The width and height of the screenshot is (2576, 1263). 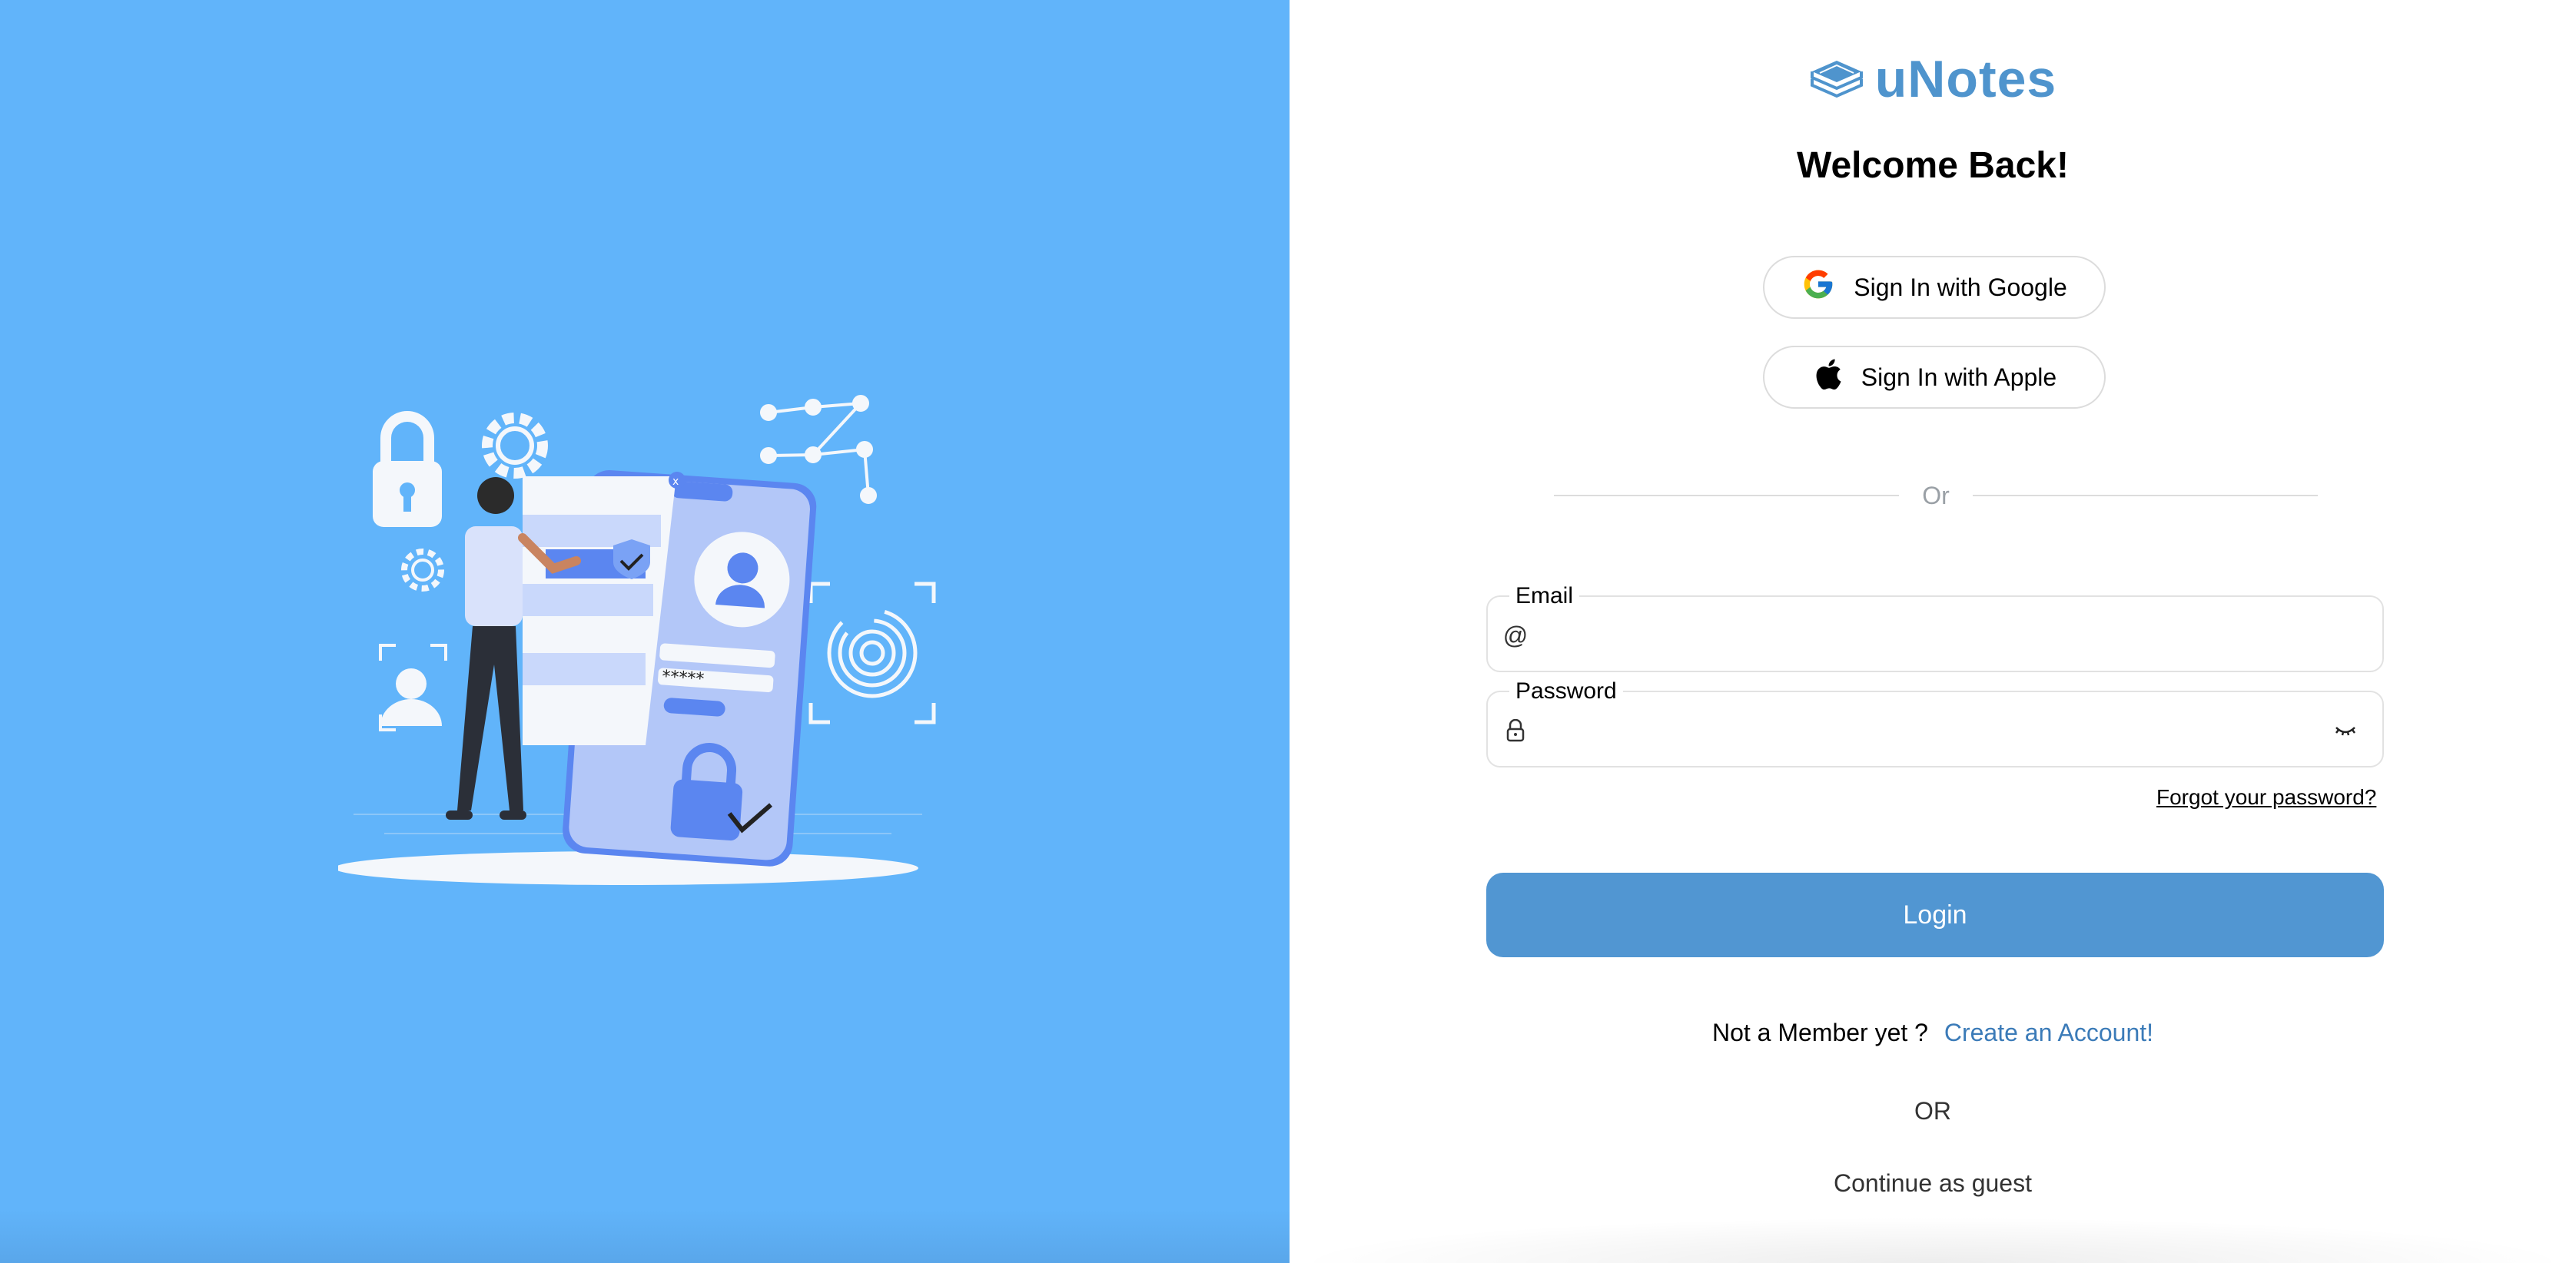 I want to click on email-input, so click(x=1927, y=636).